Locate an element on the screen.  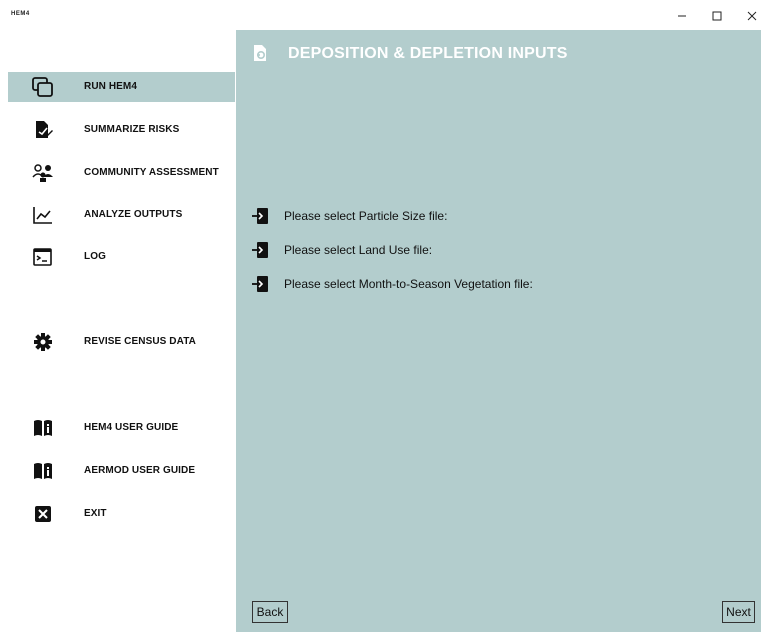
line-chart-icon is located at coordinates (43, 215).